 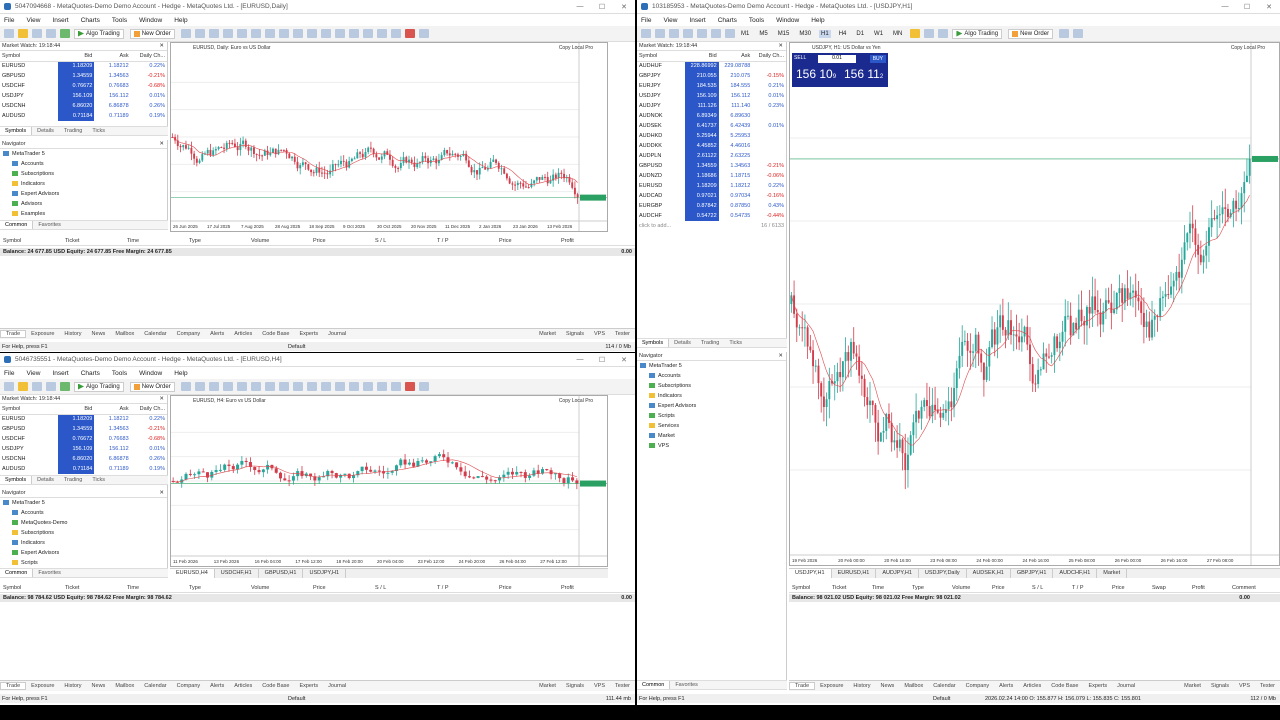 I want to click on navigator-item: Scripts, so click(x=83, y=563).